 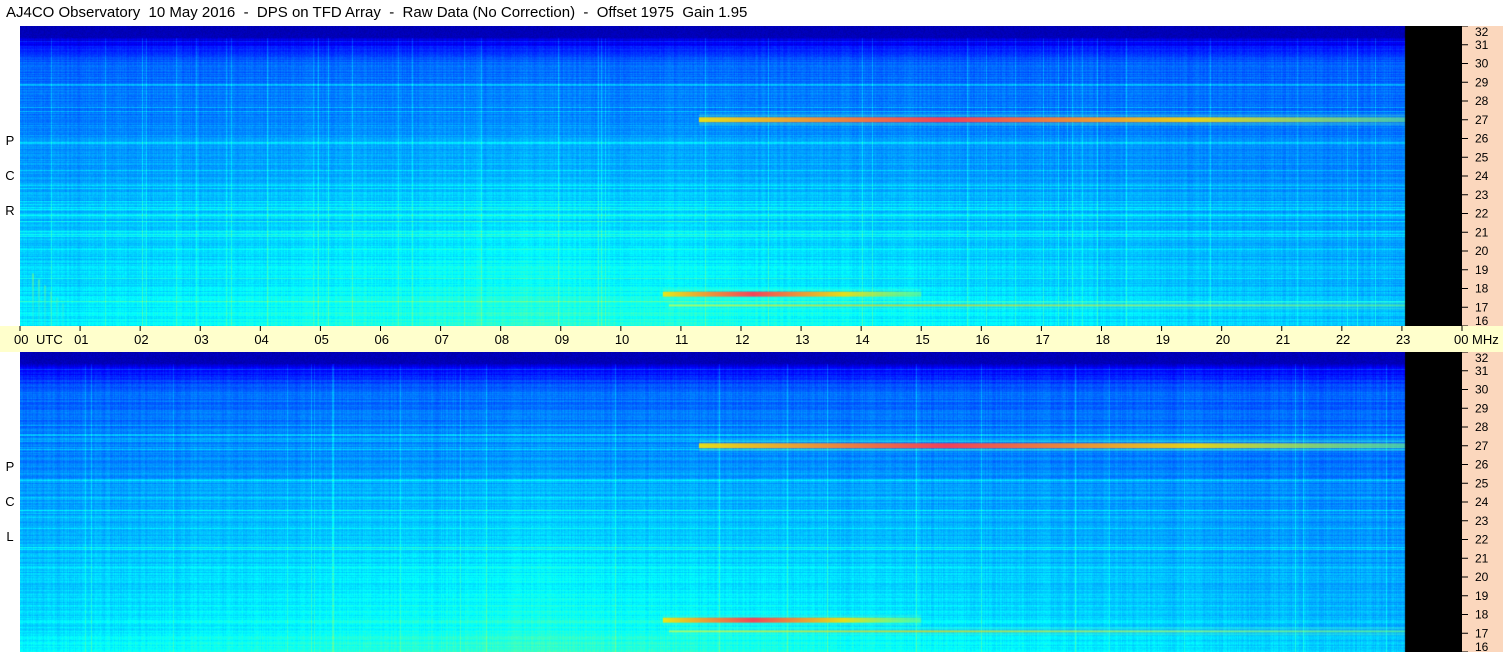 What do you see at coordinates (321, 339) in the screenshot?
I see `time-tick-label: 05` at bounding box center [321, 339].